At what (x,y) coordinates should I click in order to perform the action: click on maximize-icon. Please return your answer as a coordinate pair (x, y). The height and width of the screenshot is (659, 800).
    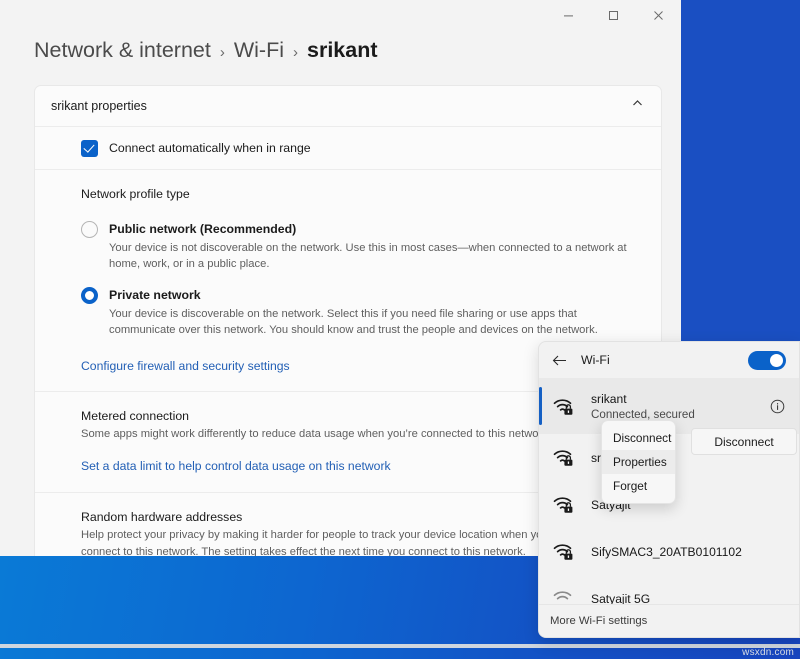
    Looking at the image, I should click on (613, 15).